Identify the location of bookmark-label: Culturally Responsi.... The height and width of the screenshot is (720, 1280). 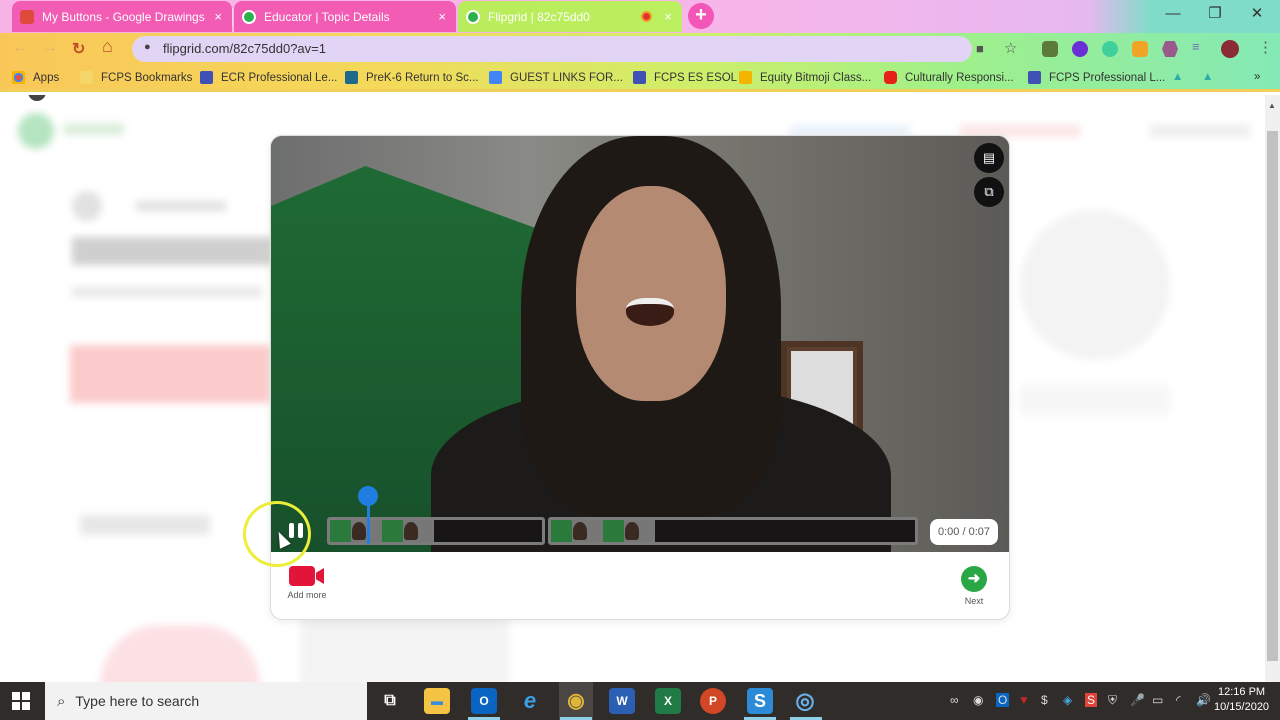
(959, 77).